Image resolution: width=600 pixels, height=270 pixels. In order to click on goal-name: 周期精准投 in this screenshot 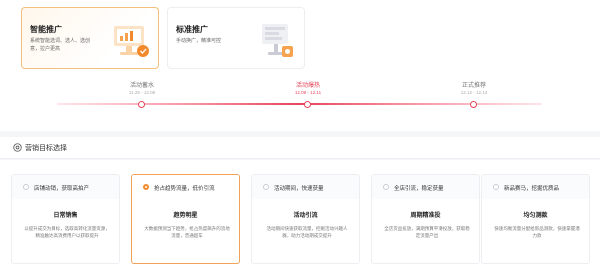, I will do `click(425, 216)`.